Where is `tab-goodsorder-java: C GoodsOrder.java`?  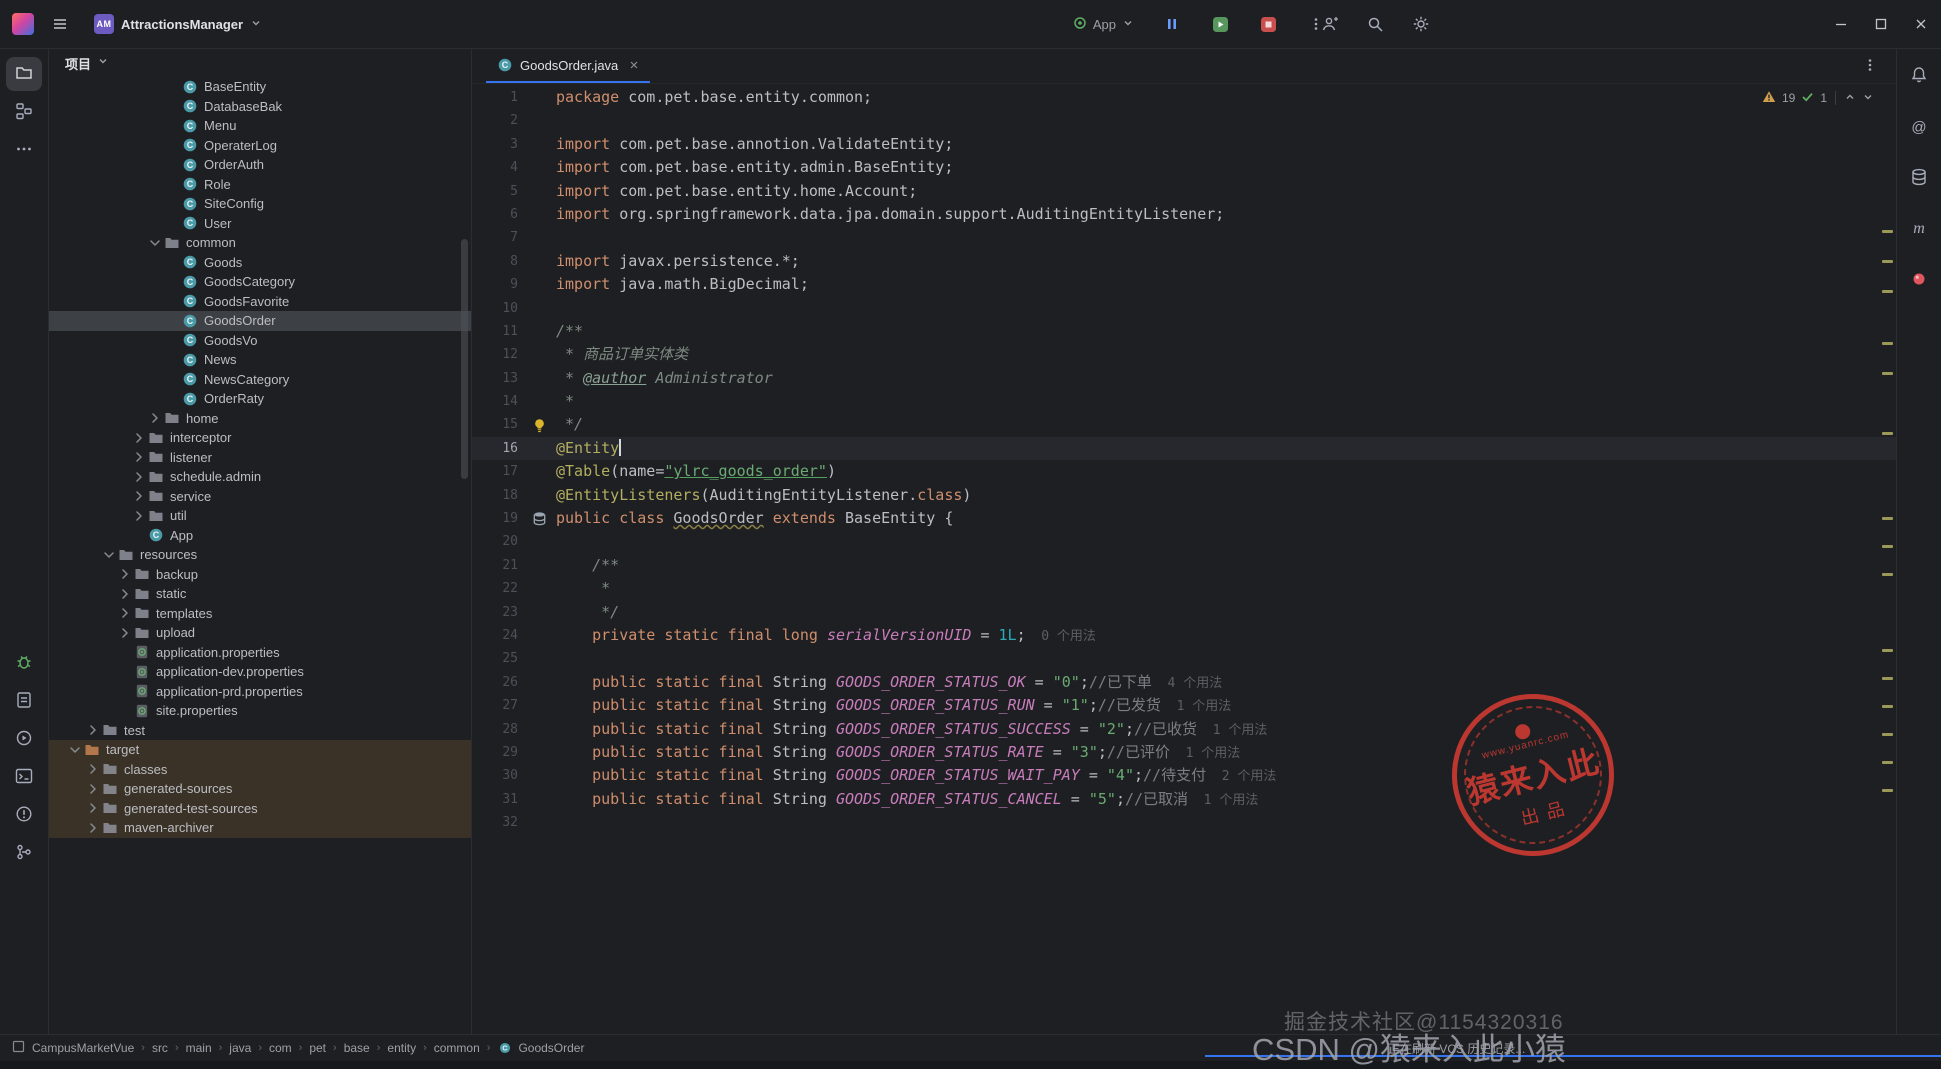
tab-goodsorder-java: C GoodsOrder.java is located at coordinates (568, 66).